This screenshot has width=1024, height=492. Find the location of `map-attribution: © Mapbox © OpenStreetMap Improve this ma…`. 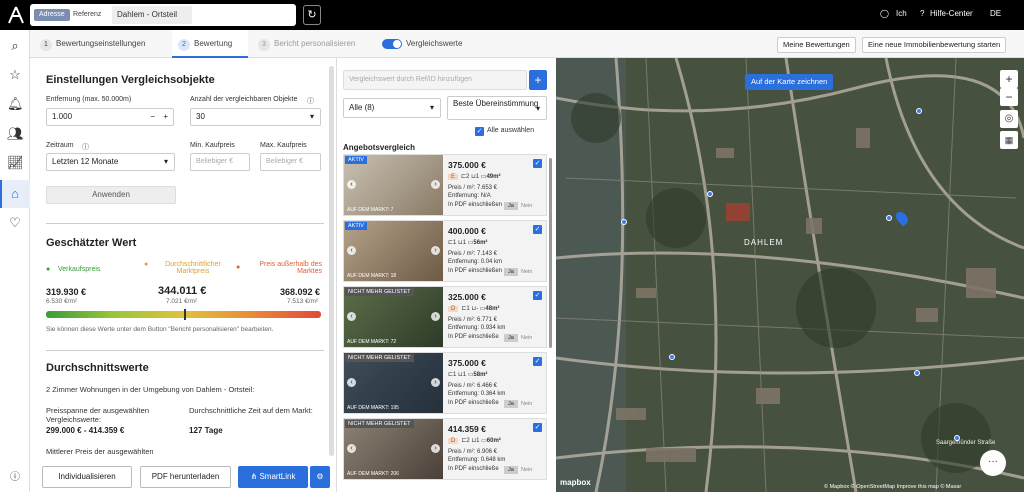

map-attribution: © Mapbox © OpenStreetMap Improve this ma… is located at coordinates (892, 487).